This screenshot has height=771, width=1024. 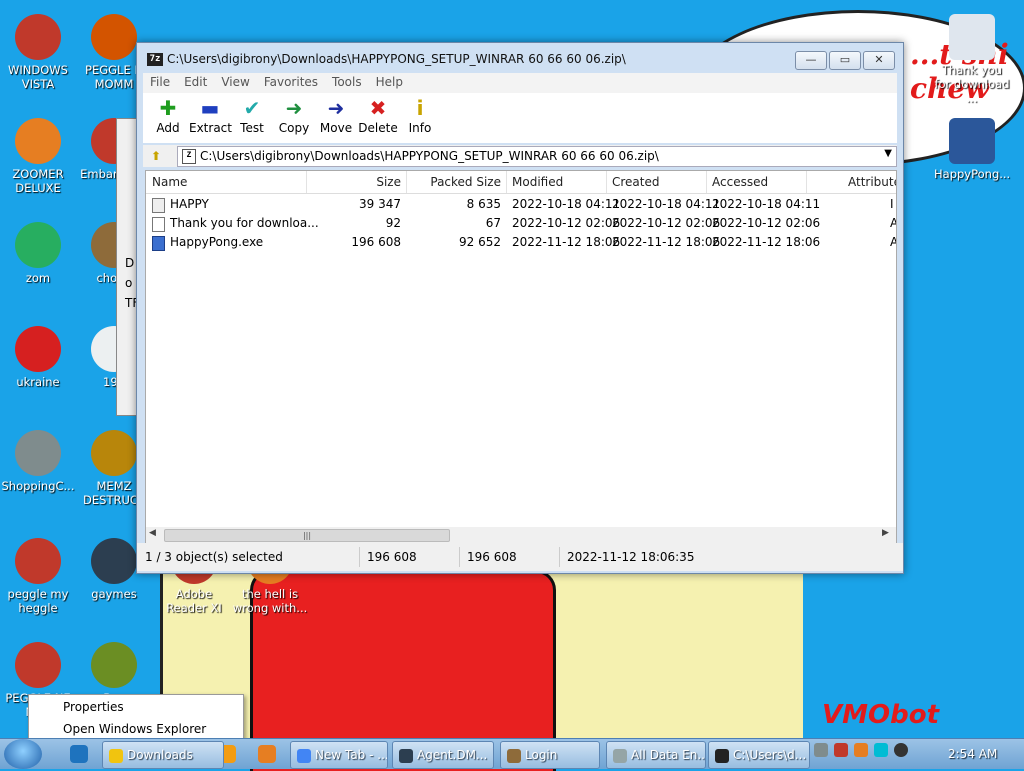 I want to click on scroll-thumb: |||, so click(x=307, y=535).